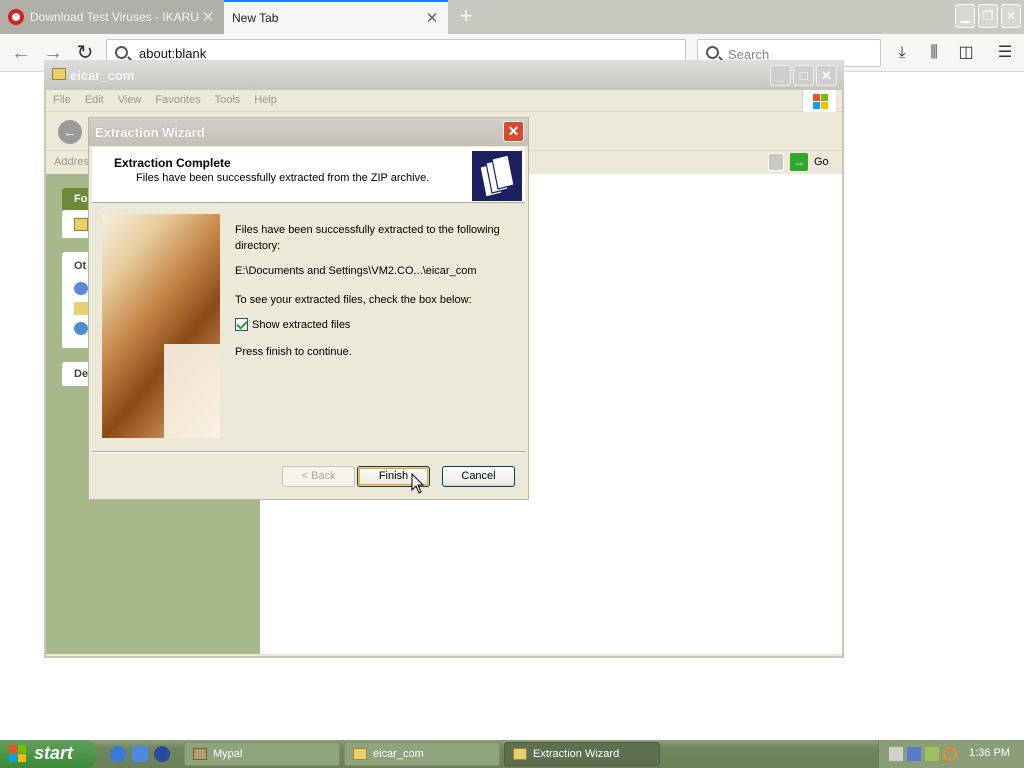 The image size is (1024, 768). I want to click on explorer-back-icon: ←, so click(70, 132).